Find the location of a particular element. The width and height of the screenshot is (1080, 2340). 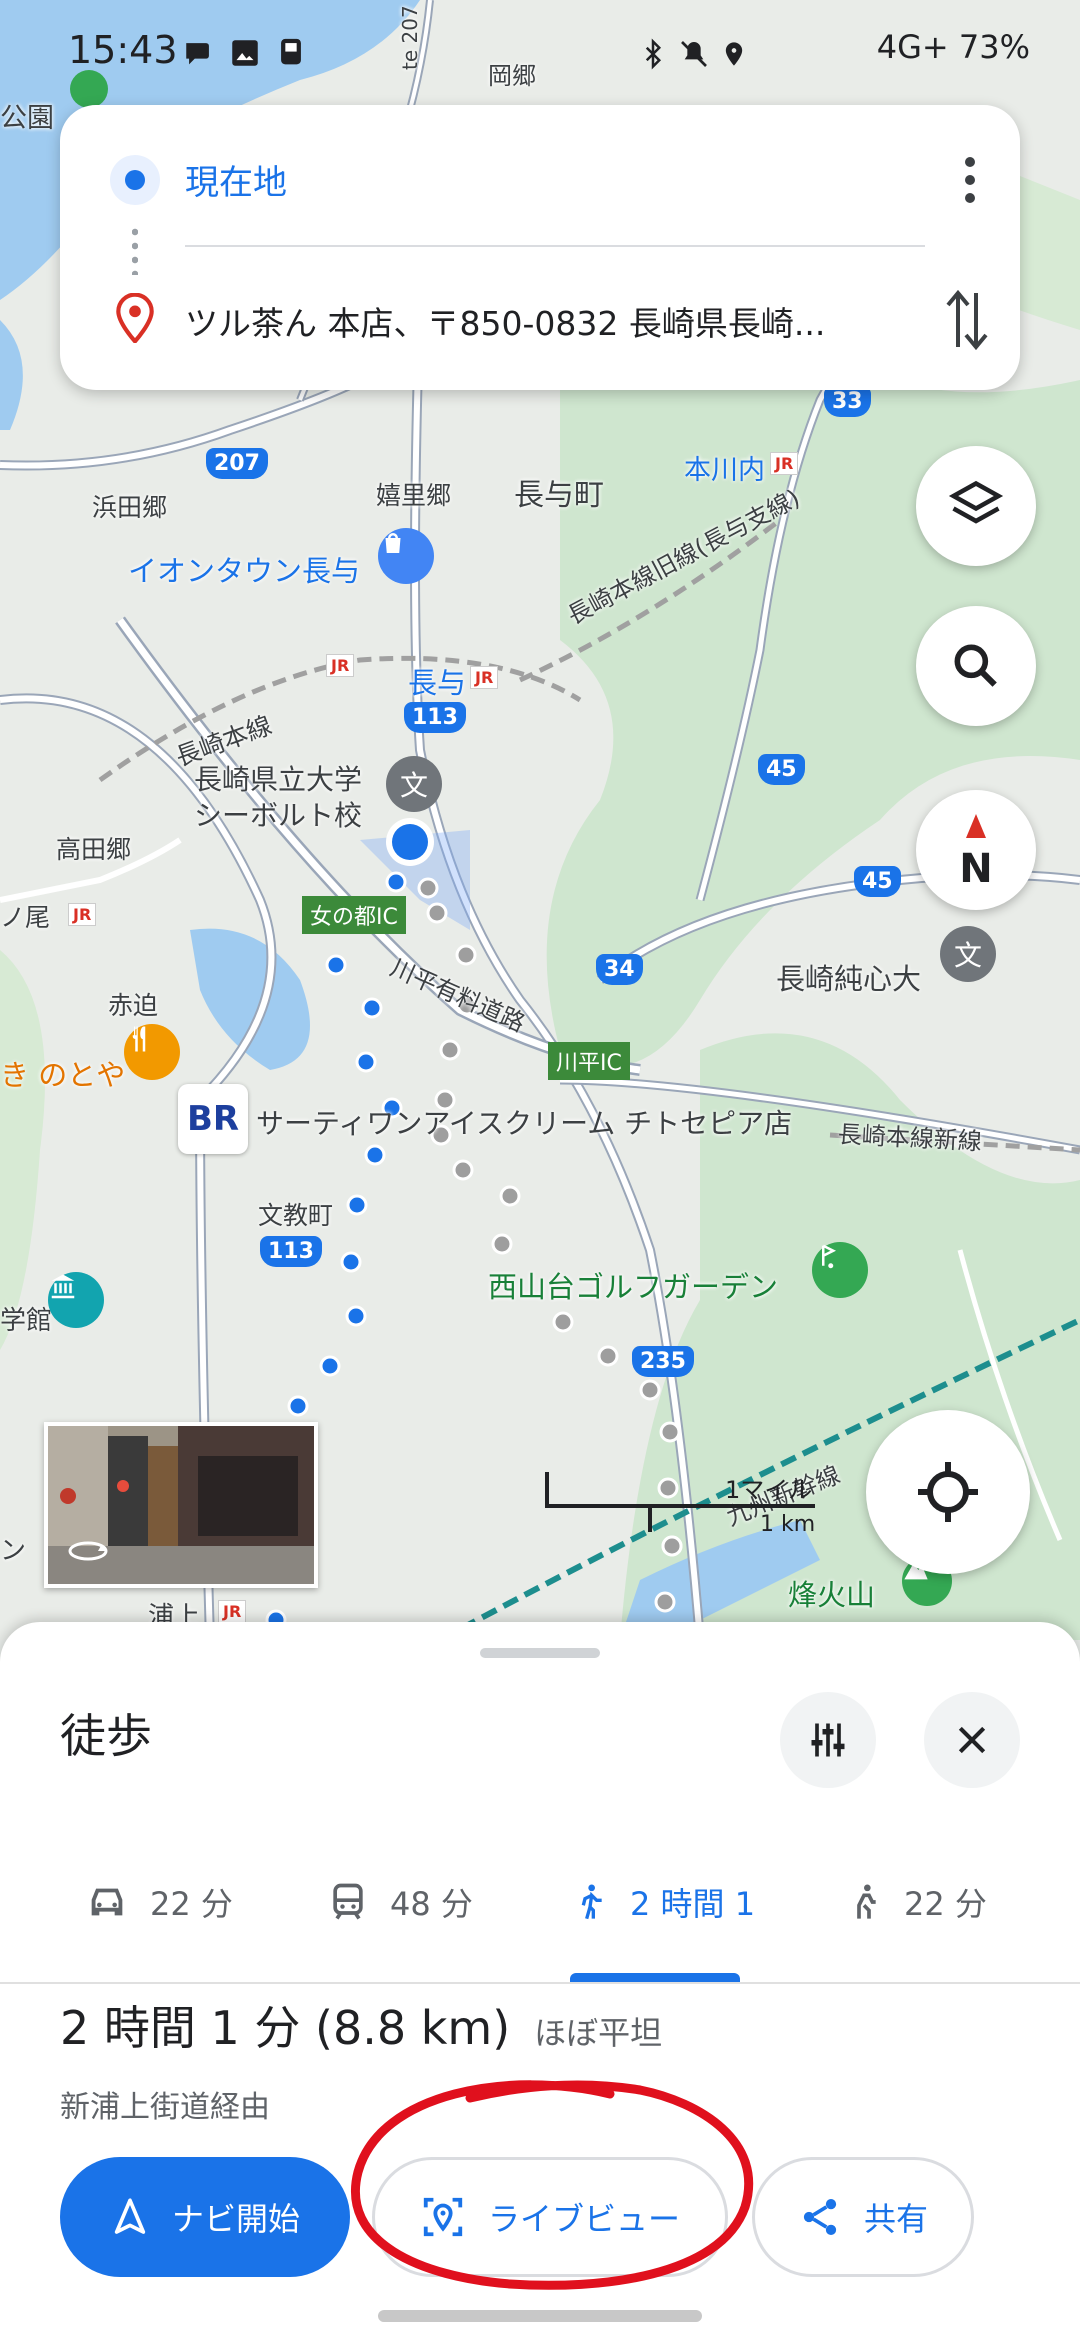

route-duration-distance: 2 時間 1 分 (8.8 km) is located at coordinates (285, 2028).